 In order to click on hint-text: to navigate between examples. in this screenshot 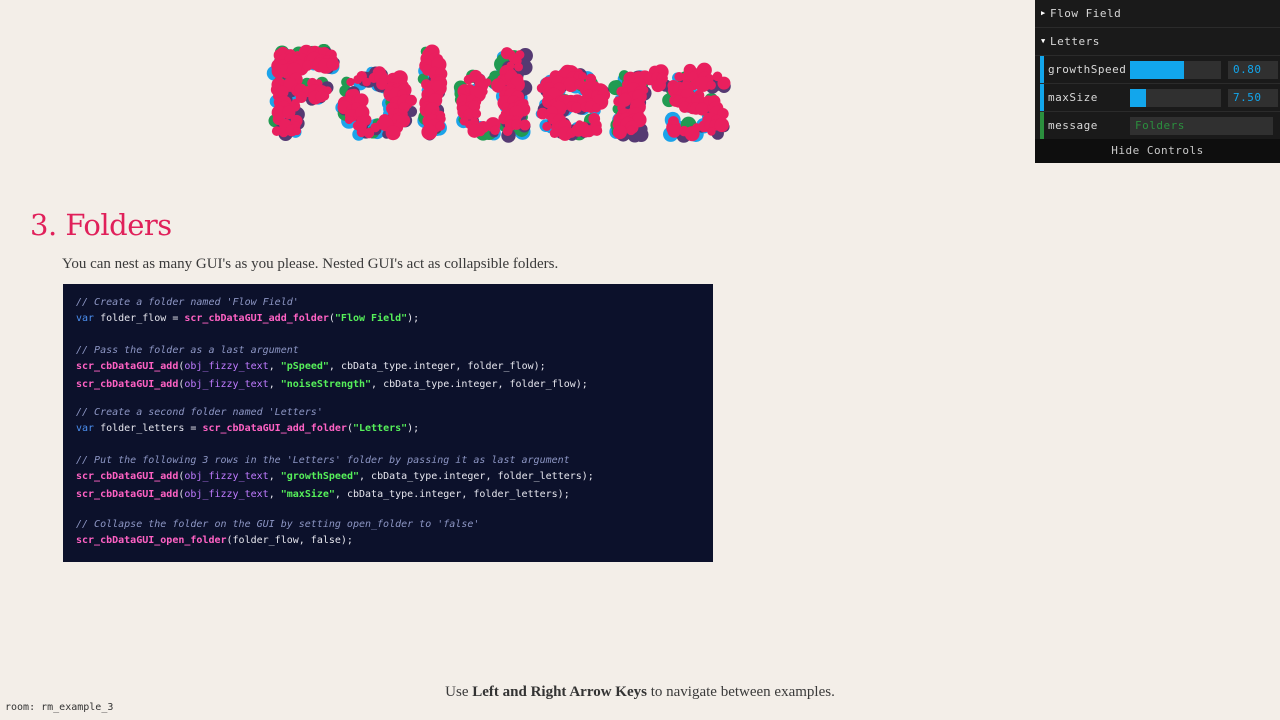, I will do `click(740, 692)`.